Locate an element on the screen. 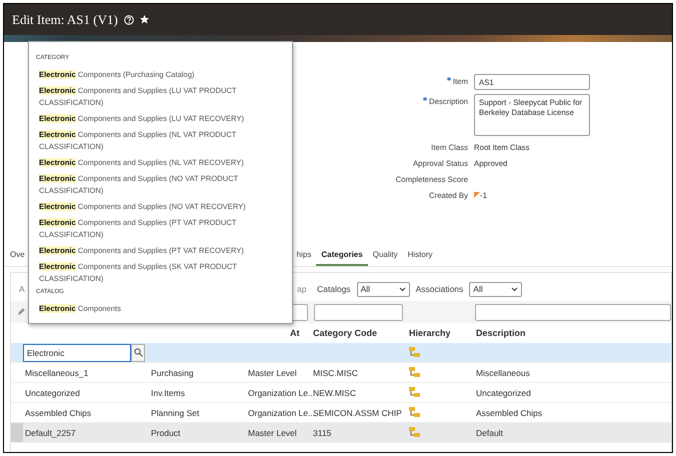 The height and width of the screenshot is (456, 676). toolbar-text: ap is located at coordinates (304, 289).